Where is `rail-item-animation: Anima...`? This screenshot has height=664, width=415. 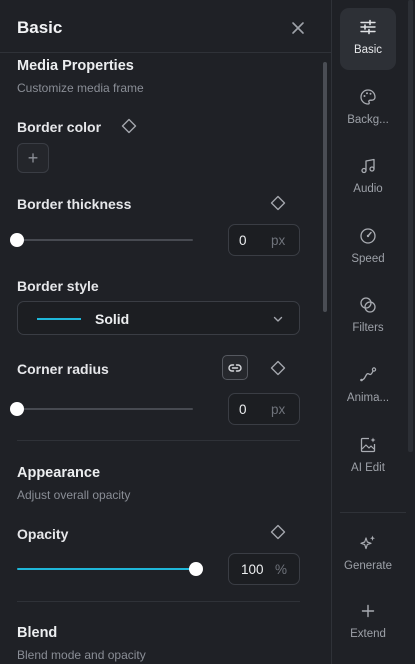
rail-item-animation: Anima... is located at coordinates (368, 387).